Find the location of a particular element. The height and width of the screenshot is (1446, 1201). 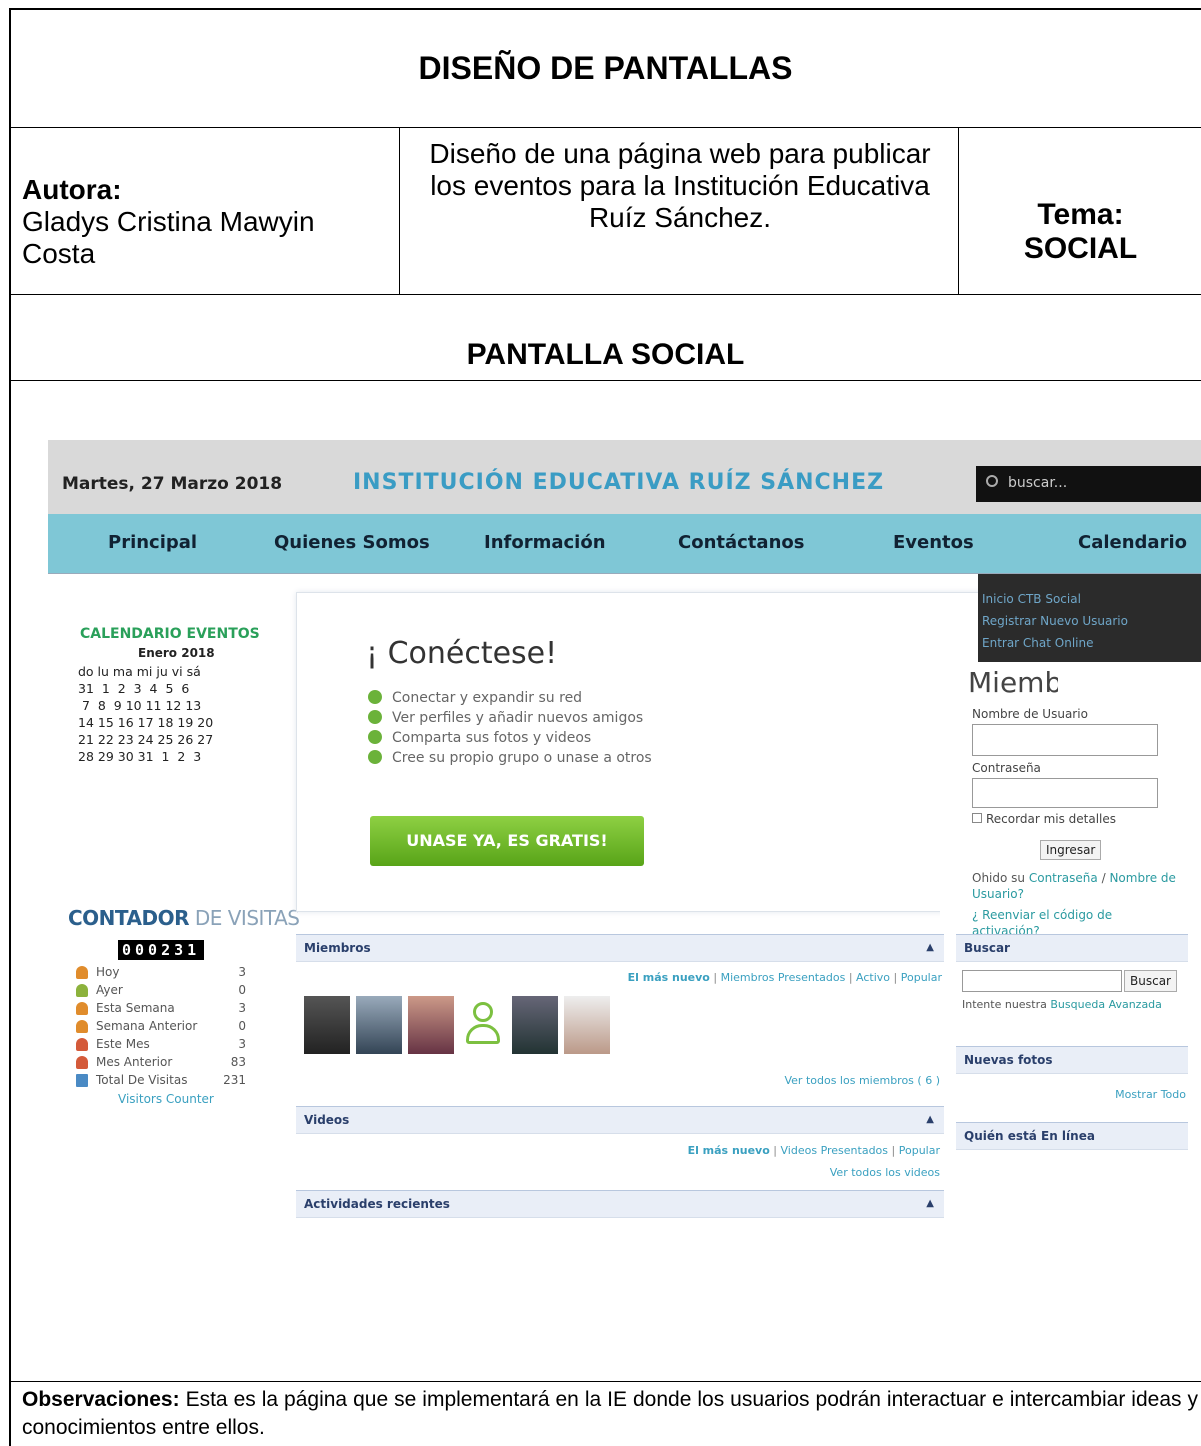

members-header: Miembros ▲ is located at coordinates (620, 948).